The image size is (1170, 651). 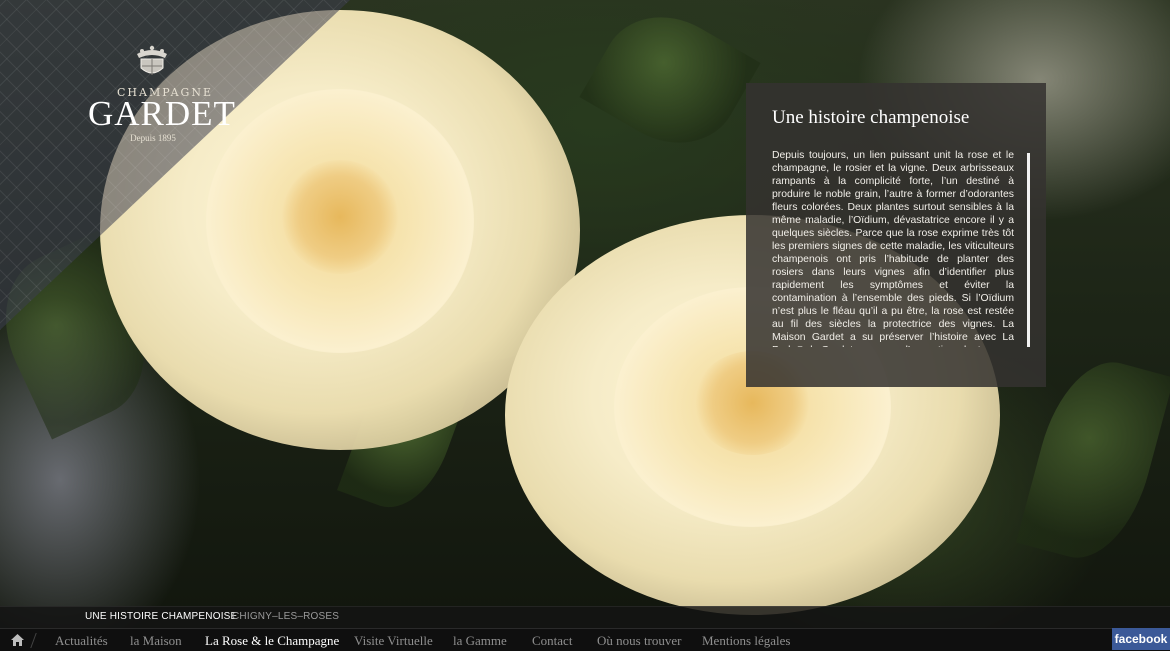 I want to click on logo-since-text: Depuis 1895, so click(x=153, y=138).